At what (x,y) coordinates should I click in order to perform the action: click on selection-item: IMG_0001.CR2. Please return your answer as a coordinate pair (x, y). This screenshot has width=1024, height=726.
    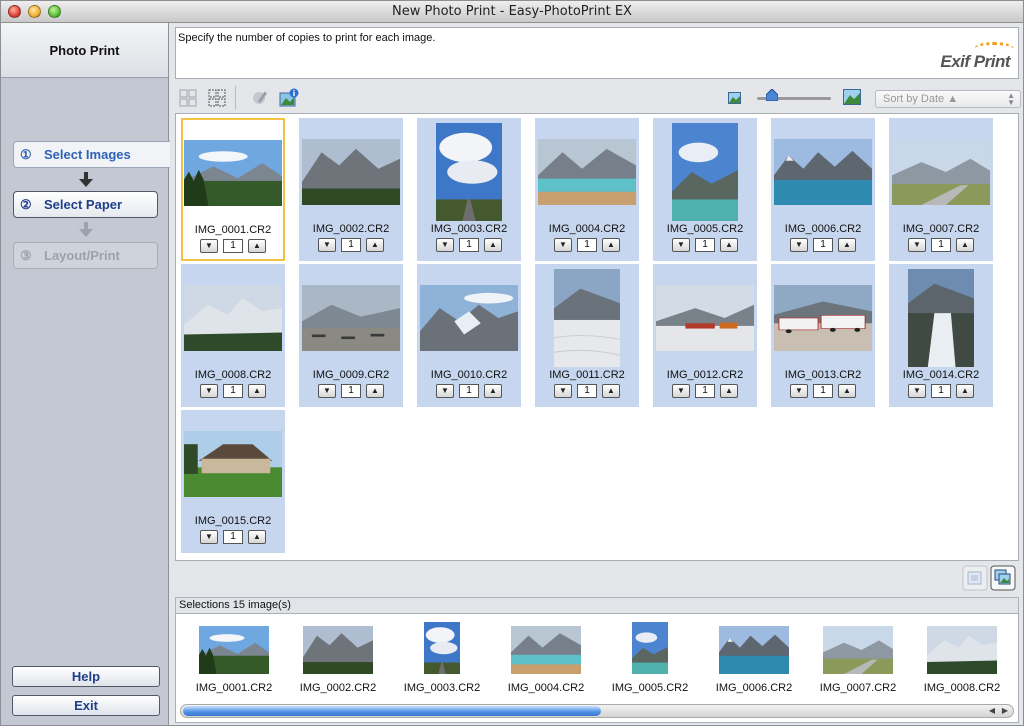
    Looking at the image, I should click on (234, 658).